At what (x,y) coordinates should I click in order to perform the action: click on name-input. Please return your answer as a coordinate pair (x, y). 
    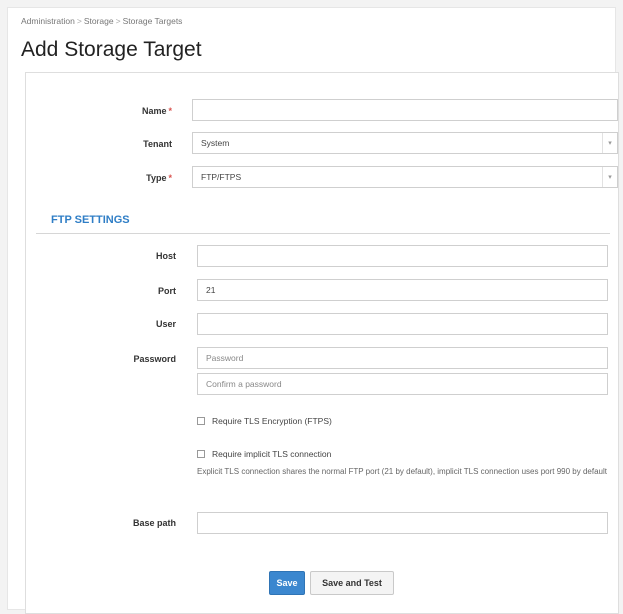
    Looking at the image, I should click on (405, 110).